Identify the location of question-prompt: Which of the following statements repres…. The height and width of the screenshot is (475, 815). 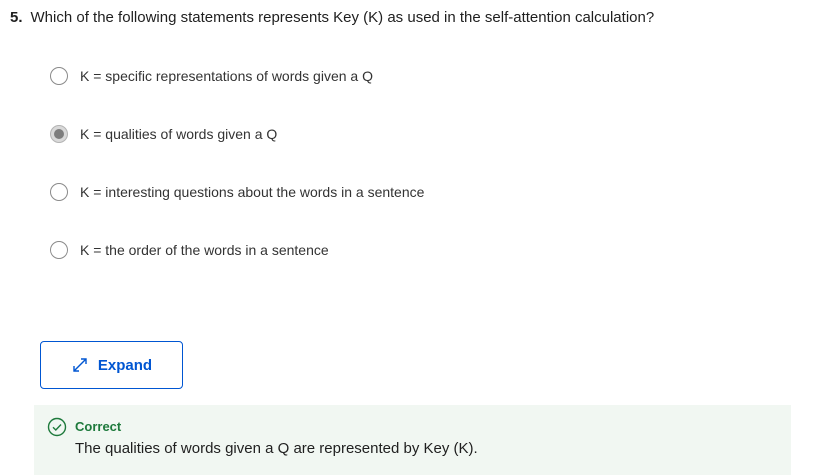
(342, 17).